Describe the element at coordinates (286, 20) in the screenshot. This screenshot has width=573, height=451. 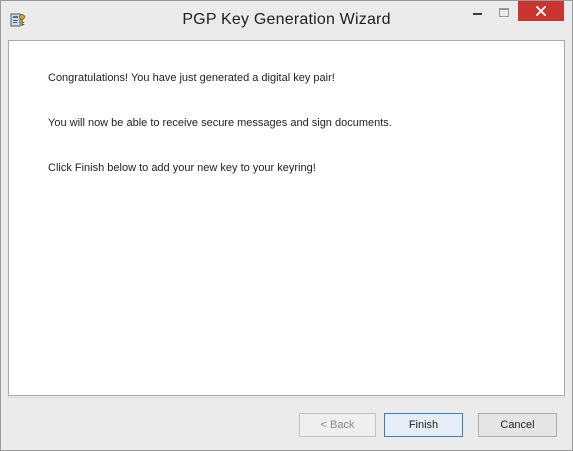
I see `title-bar: PGP Key Generation Wizard` at that location.